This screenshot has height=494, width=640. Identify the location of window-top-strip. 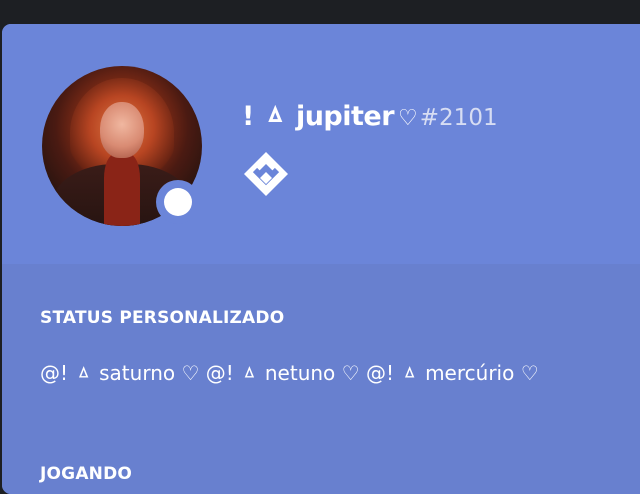
(320, 12).